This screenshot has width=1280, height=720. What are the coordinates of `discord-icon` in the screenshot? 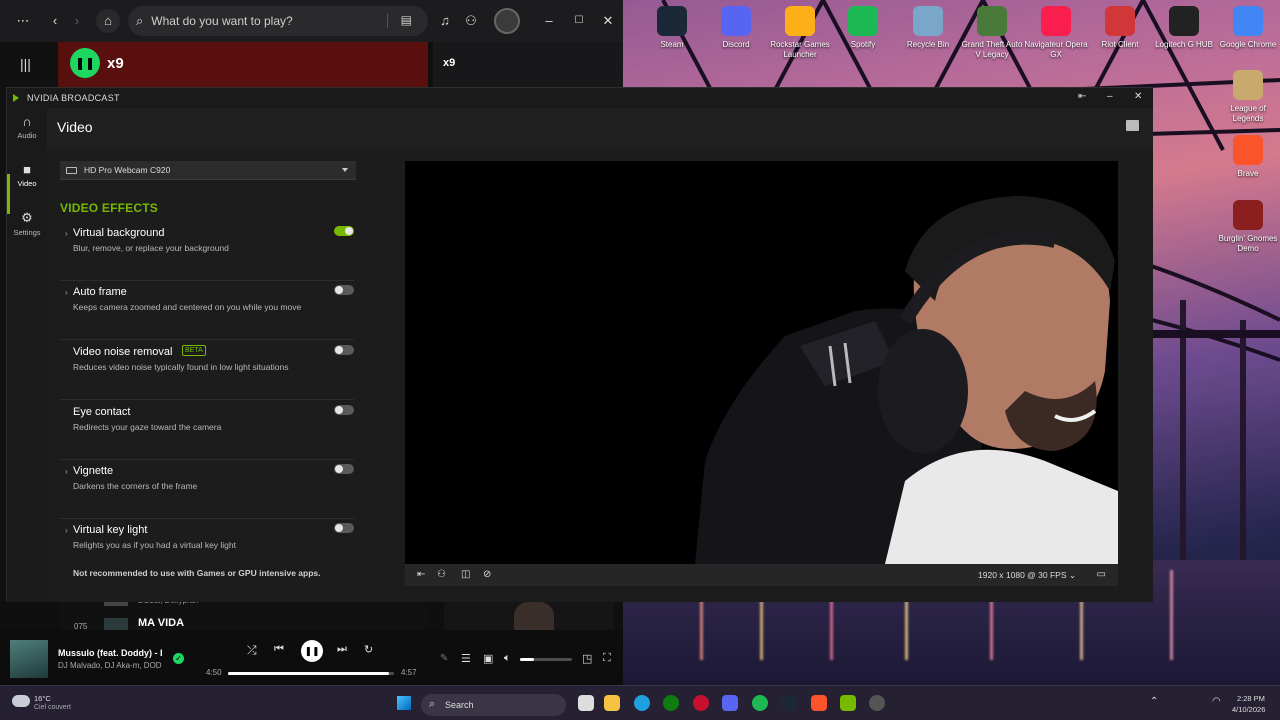 It's located at (730, 703).